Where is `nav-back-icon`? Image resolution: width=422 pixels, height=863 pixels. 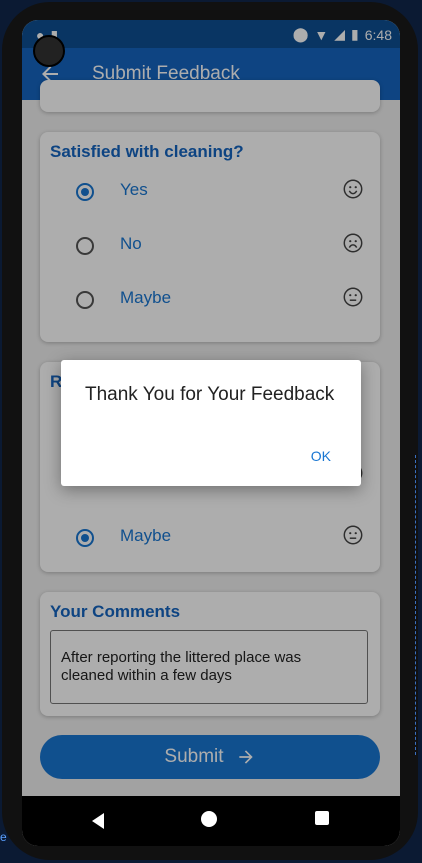
nav-back-icon is located at coordinates (98, 821).